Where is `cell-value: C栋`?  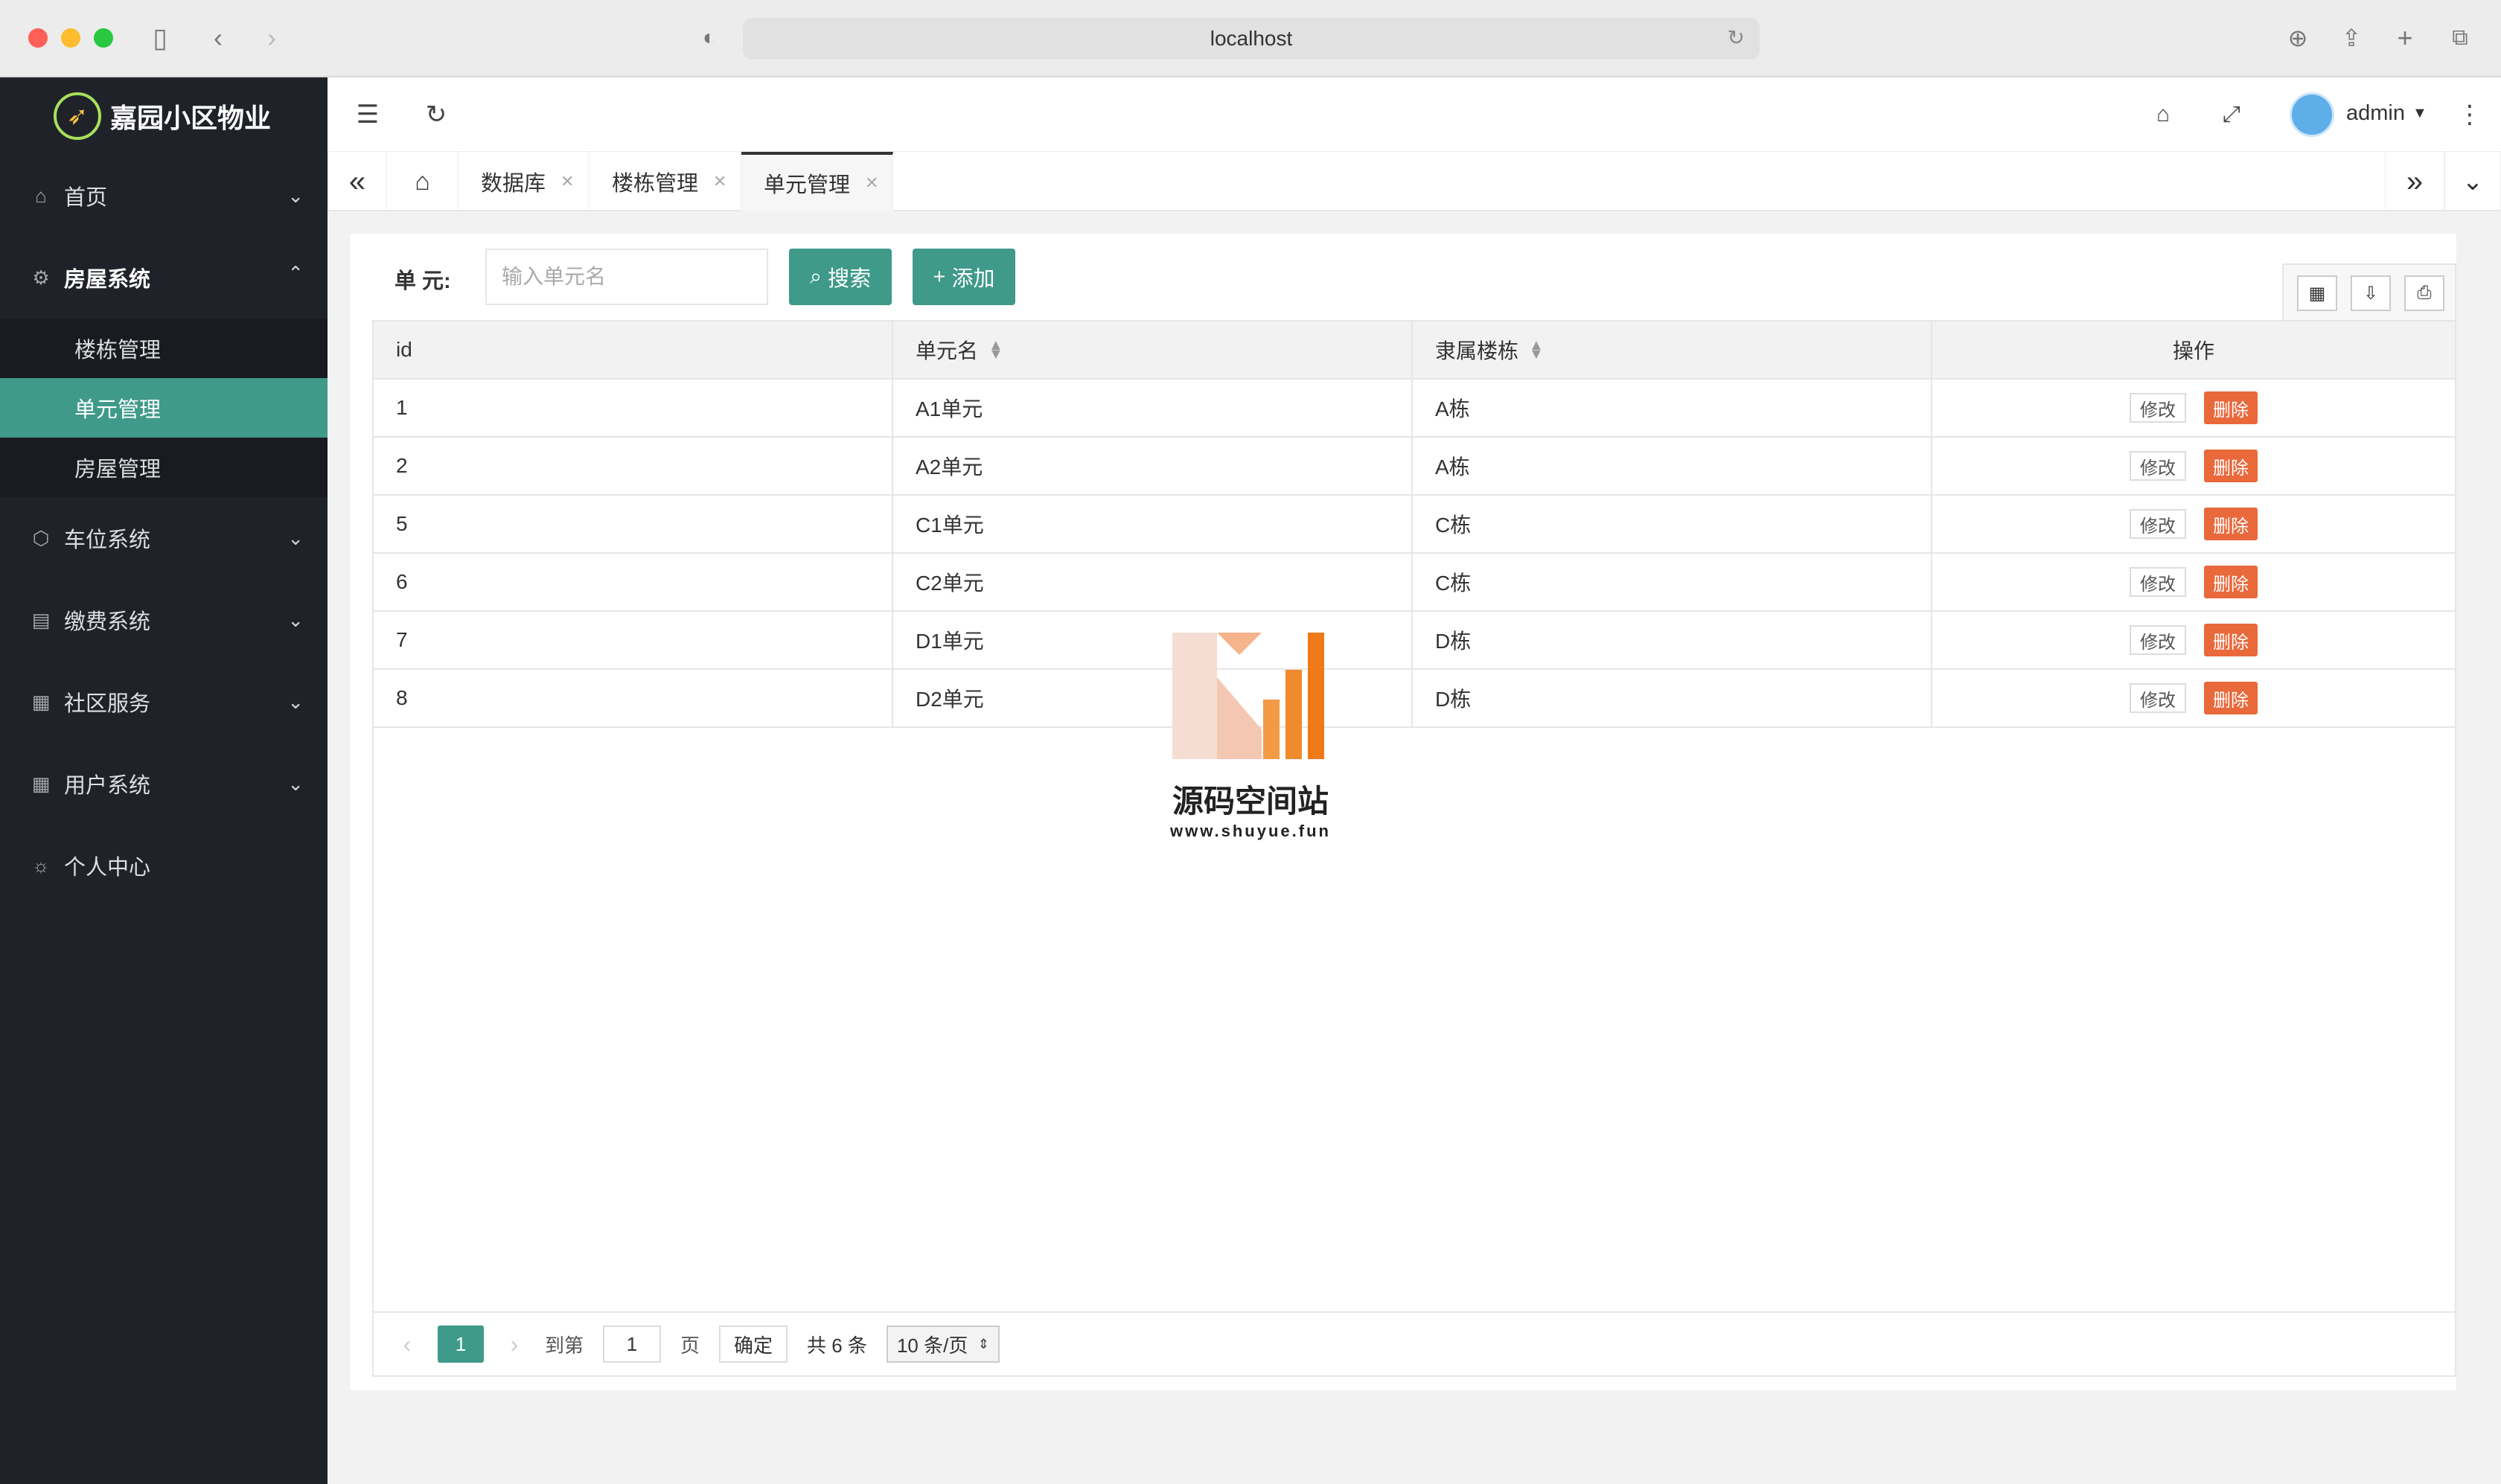
cell-value: C栋 is located at coordinates (1453, 583).